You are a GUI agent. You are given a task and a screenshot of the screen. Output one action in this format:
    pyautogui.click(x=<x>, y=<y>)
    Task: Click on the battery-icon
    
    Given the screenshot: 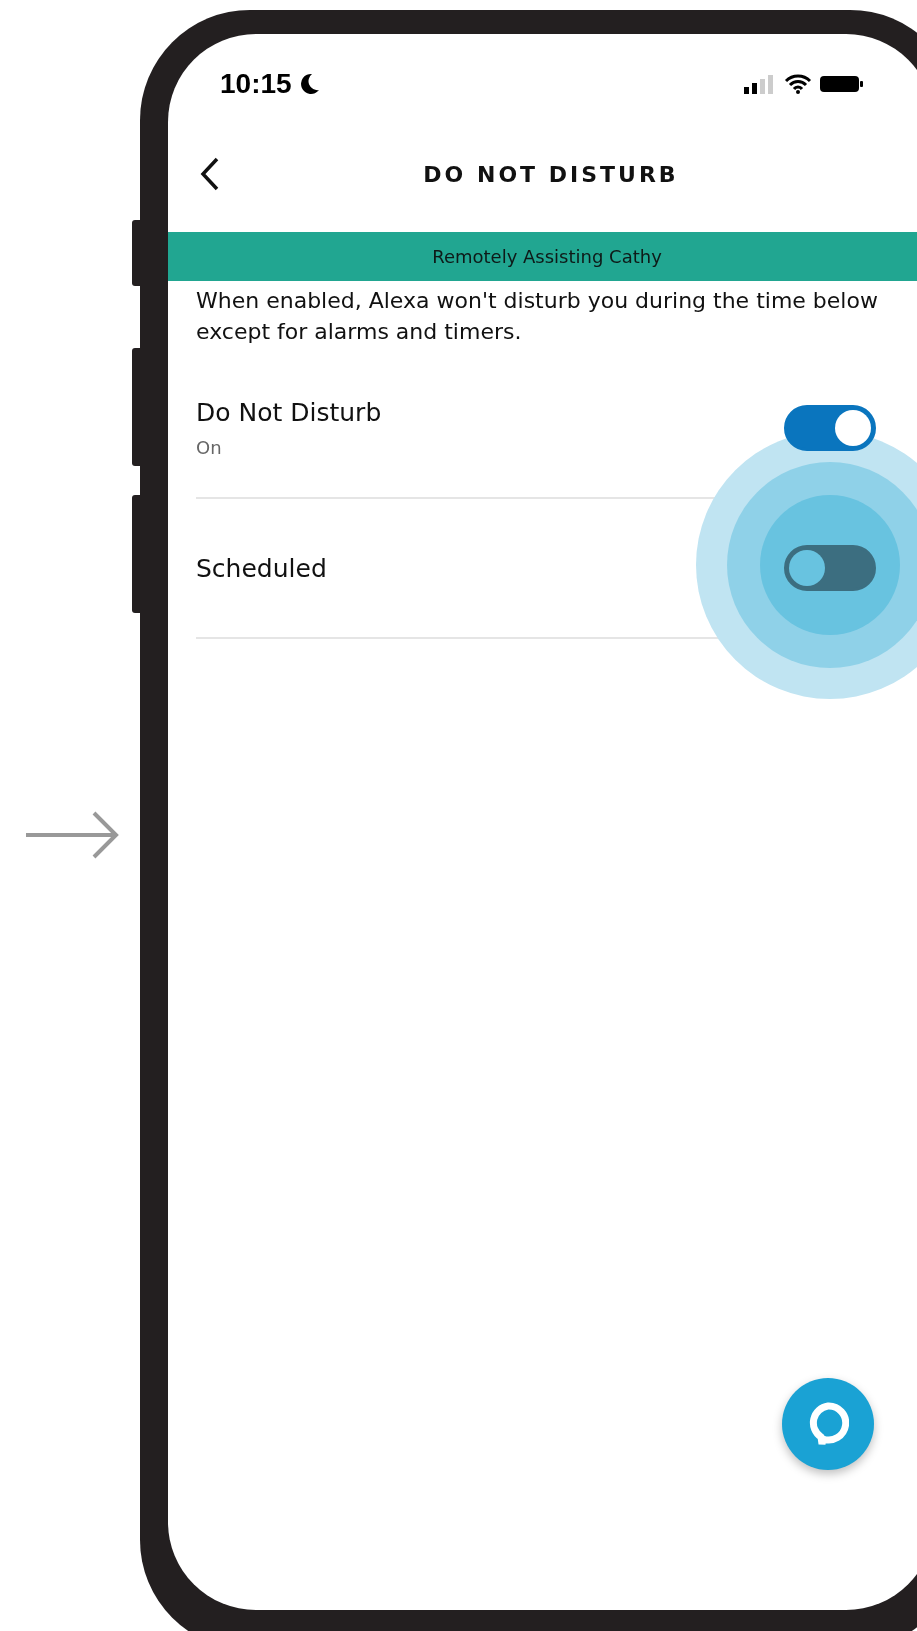 What is the action you would take?
    pyautogui.click(x=842, y=84)
    